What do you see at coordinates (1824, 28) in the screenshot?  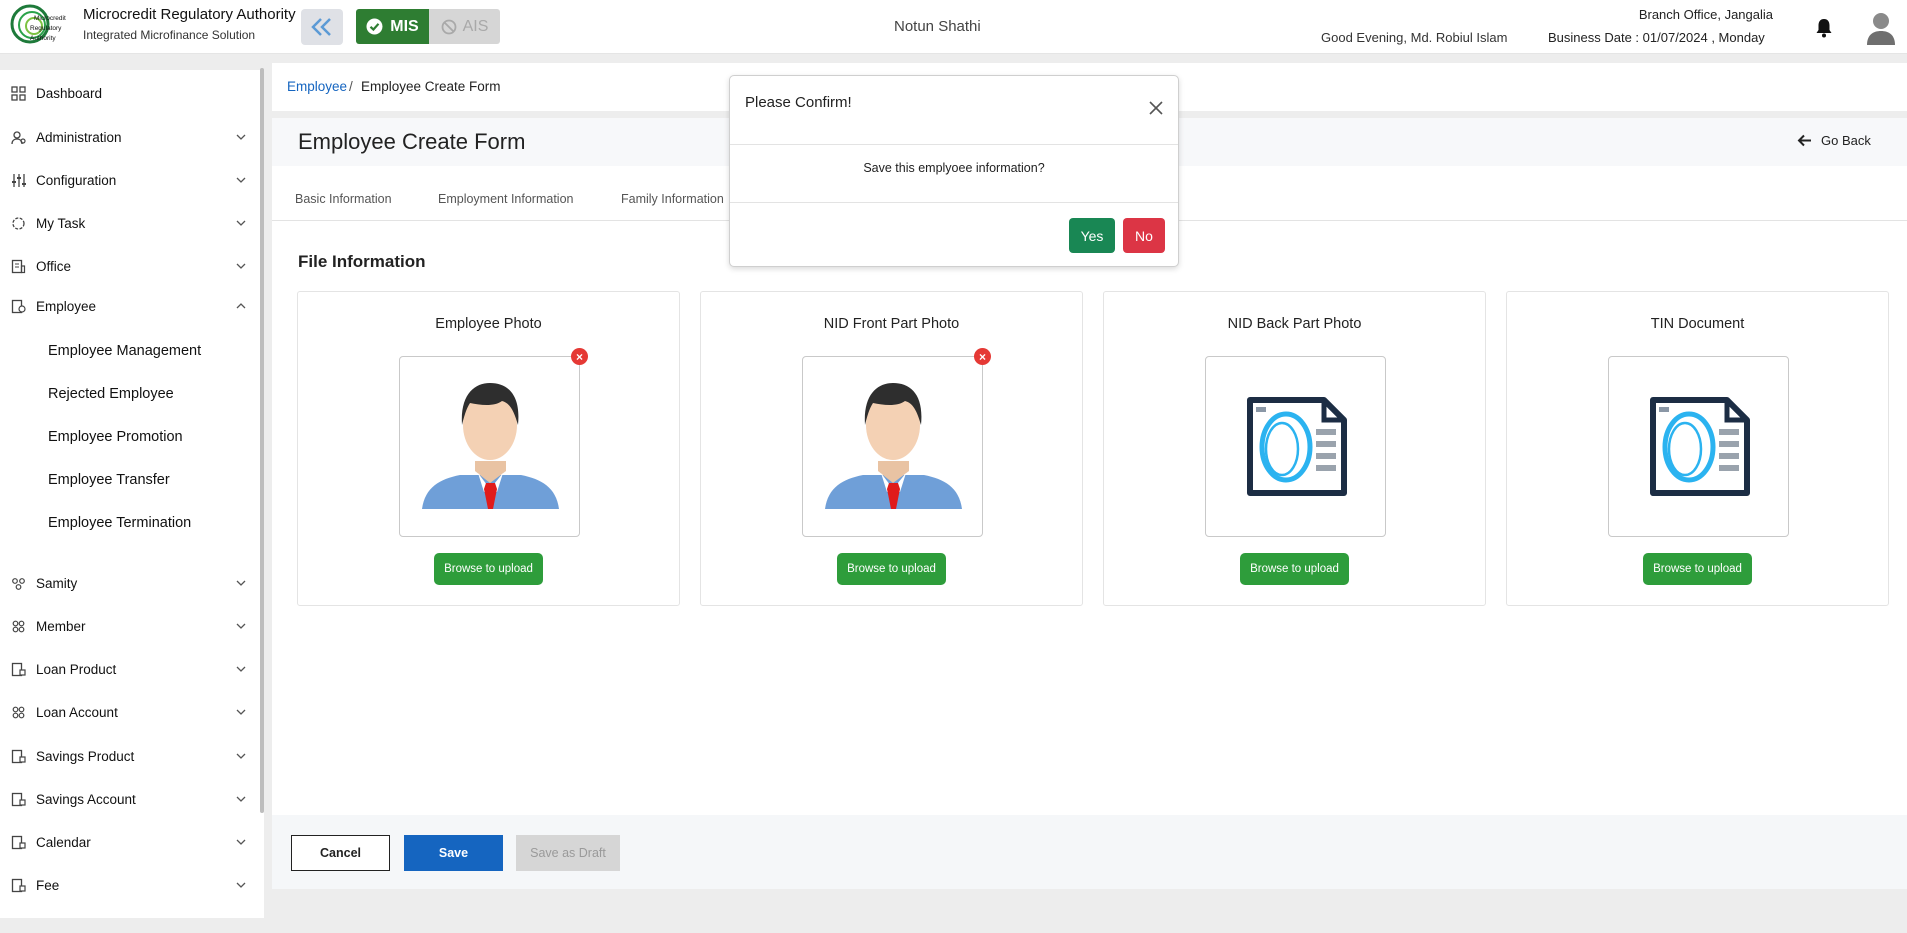 I see `bell-icon` at bounding box center [1824, 28].